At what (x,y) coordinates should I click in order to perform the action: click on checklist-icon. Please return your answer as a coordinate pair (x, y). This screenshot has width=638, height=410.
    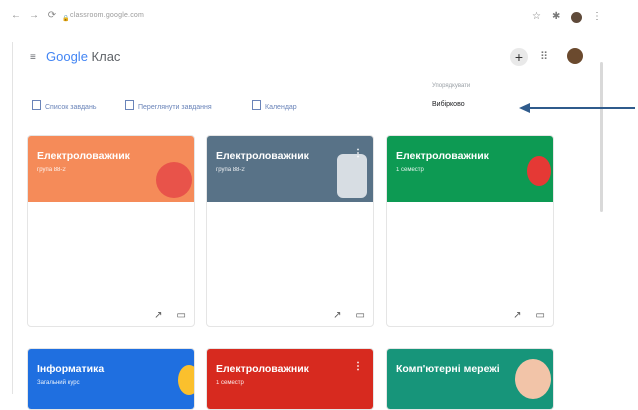
    Looking at the image, I should click on (36, 105).